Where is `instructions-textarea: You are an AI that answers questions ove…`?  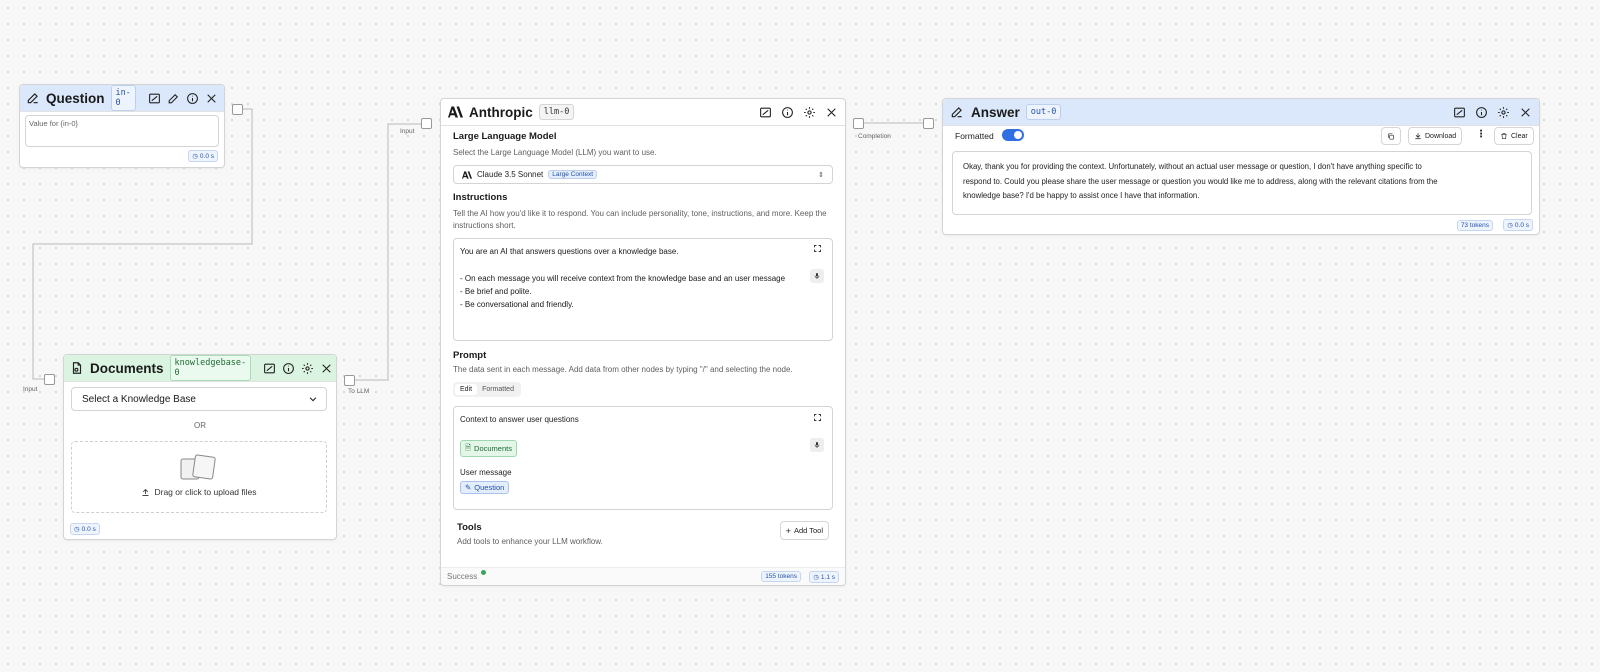
instructions-textarea: You are an AI that answers questions ove… is located at coordinates (643, 289).